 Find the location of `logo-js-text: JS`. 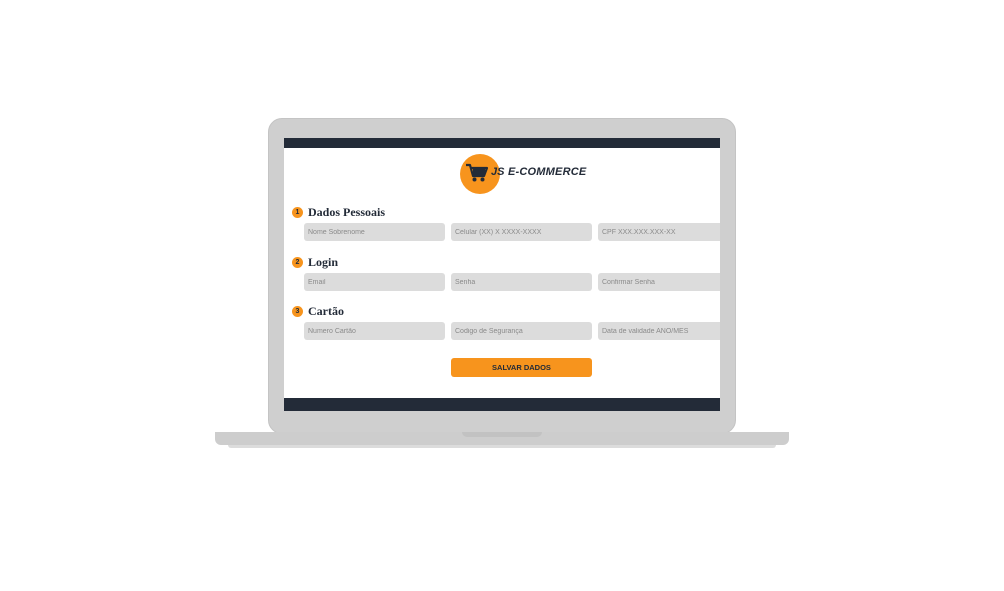

logo-js-text: JS is located at coordinates (498, 172).